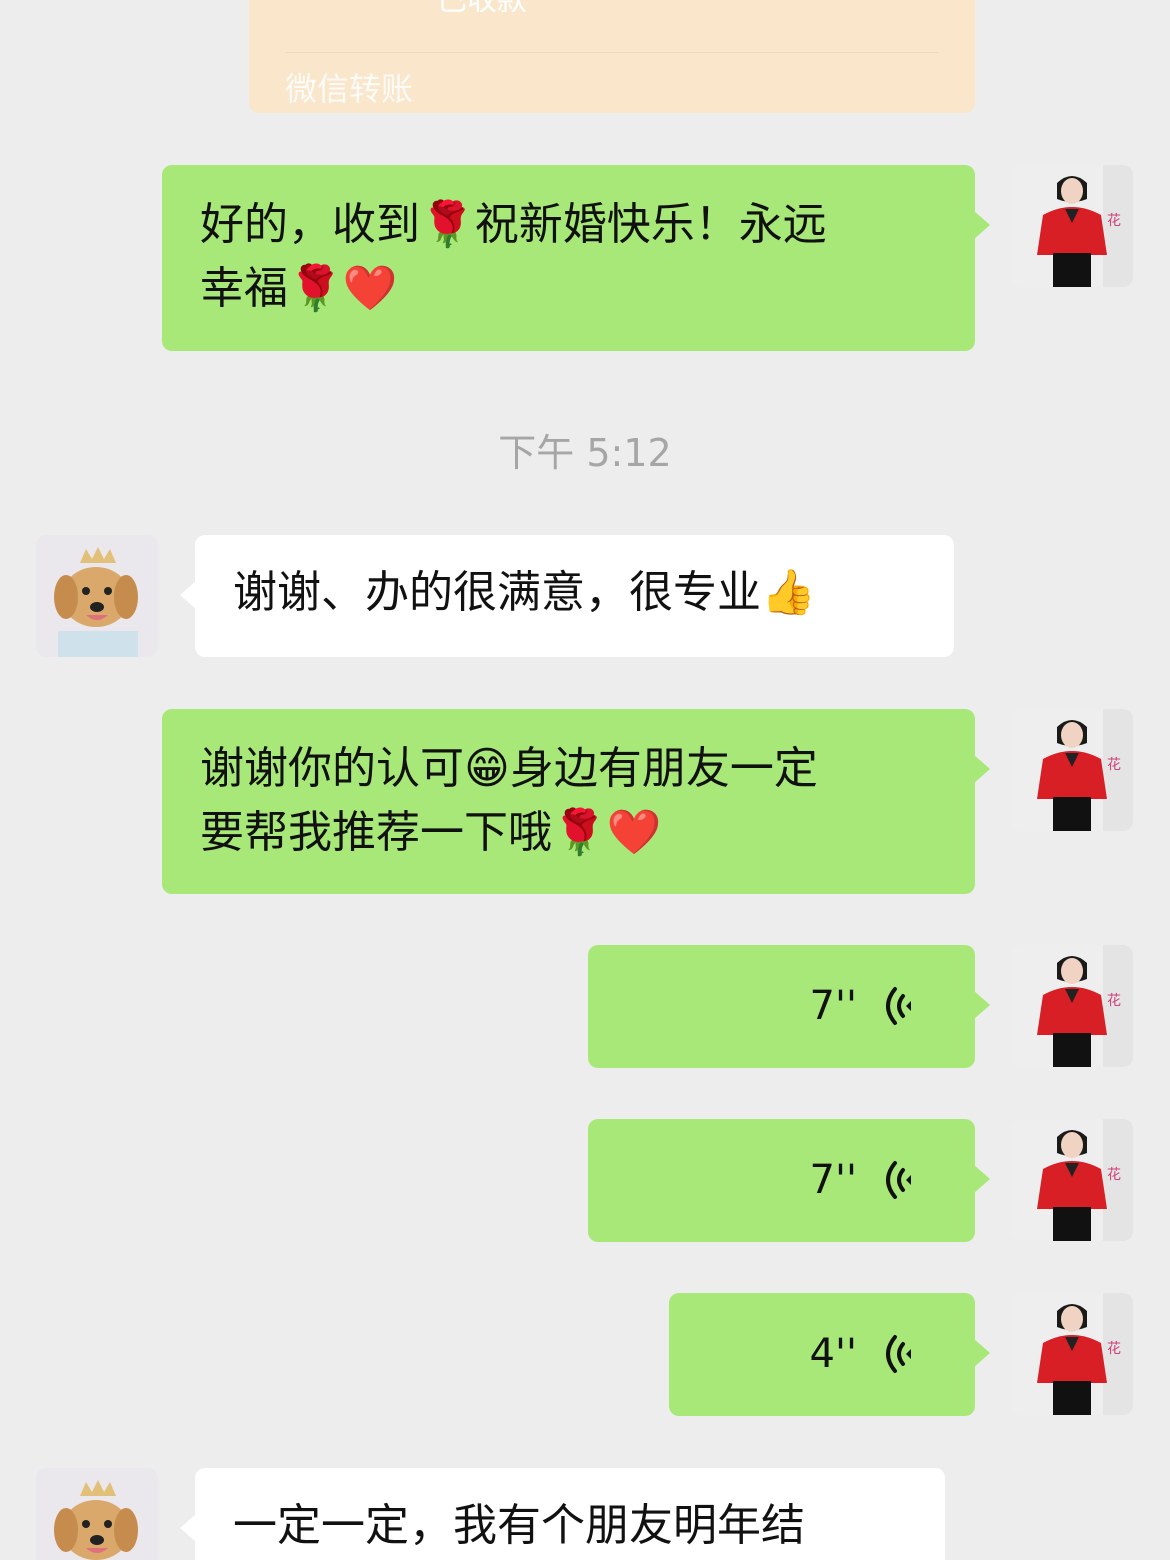 Image resolution: width=1170 pixels, height=1560 pixels. Describe the element at coordinates (431, 832) in the screenshot. I see `message-text: 要帮我推荐一下哦🌹❤️` at that location.